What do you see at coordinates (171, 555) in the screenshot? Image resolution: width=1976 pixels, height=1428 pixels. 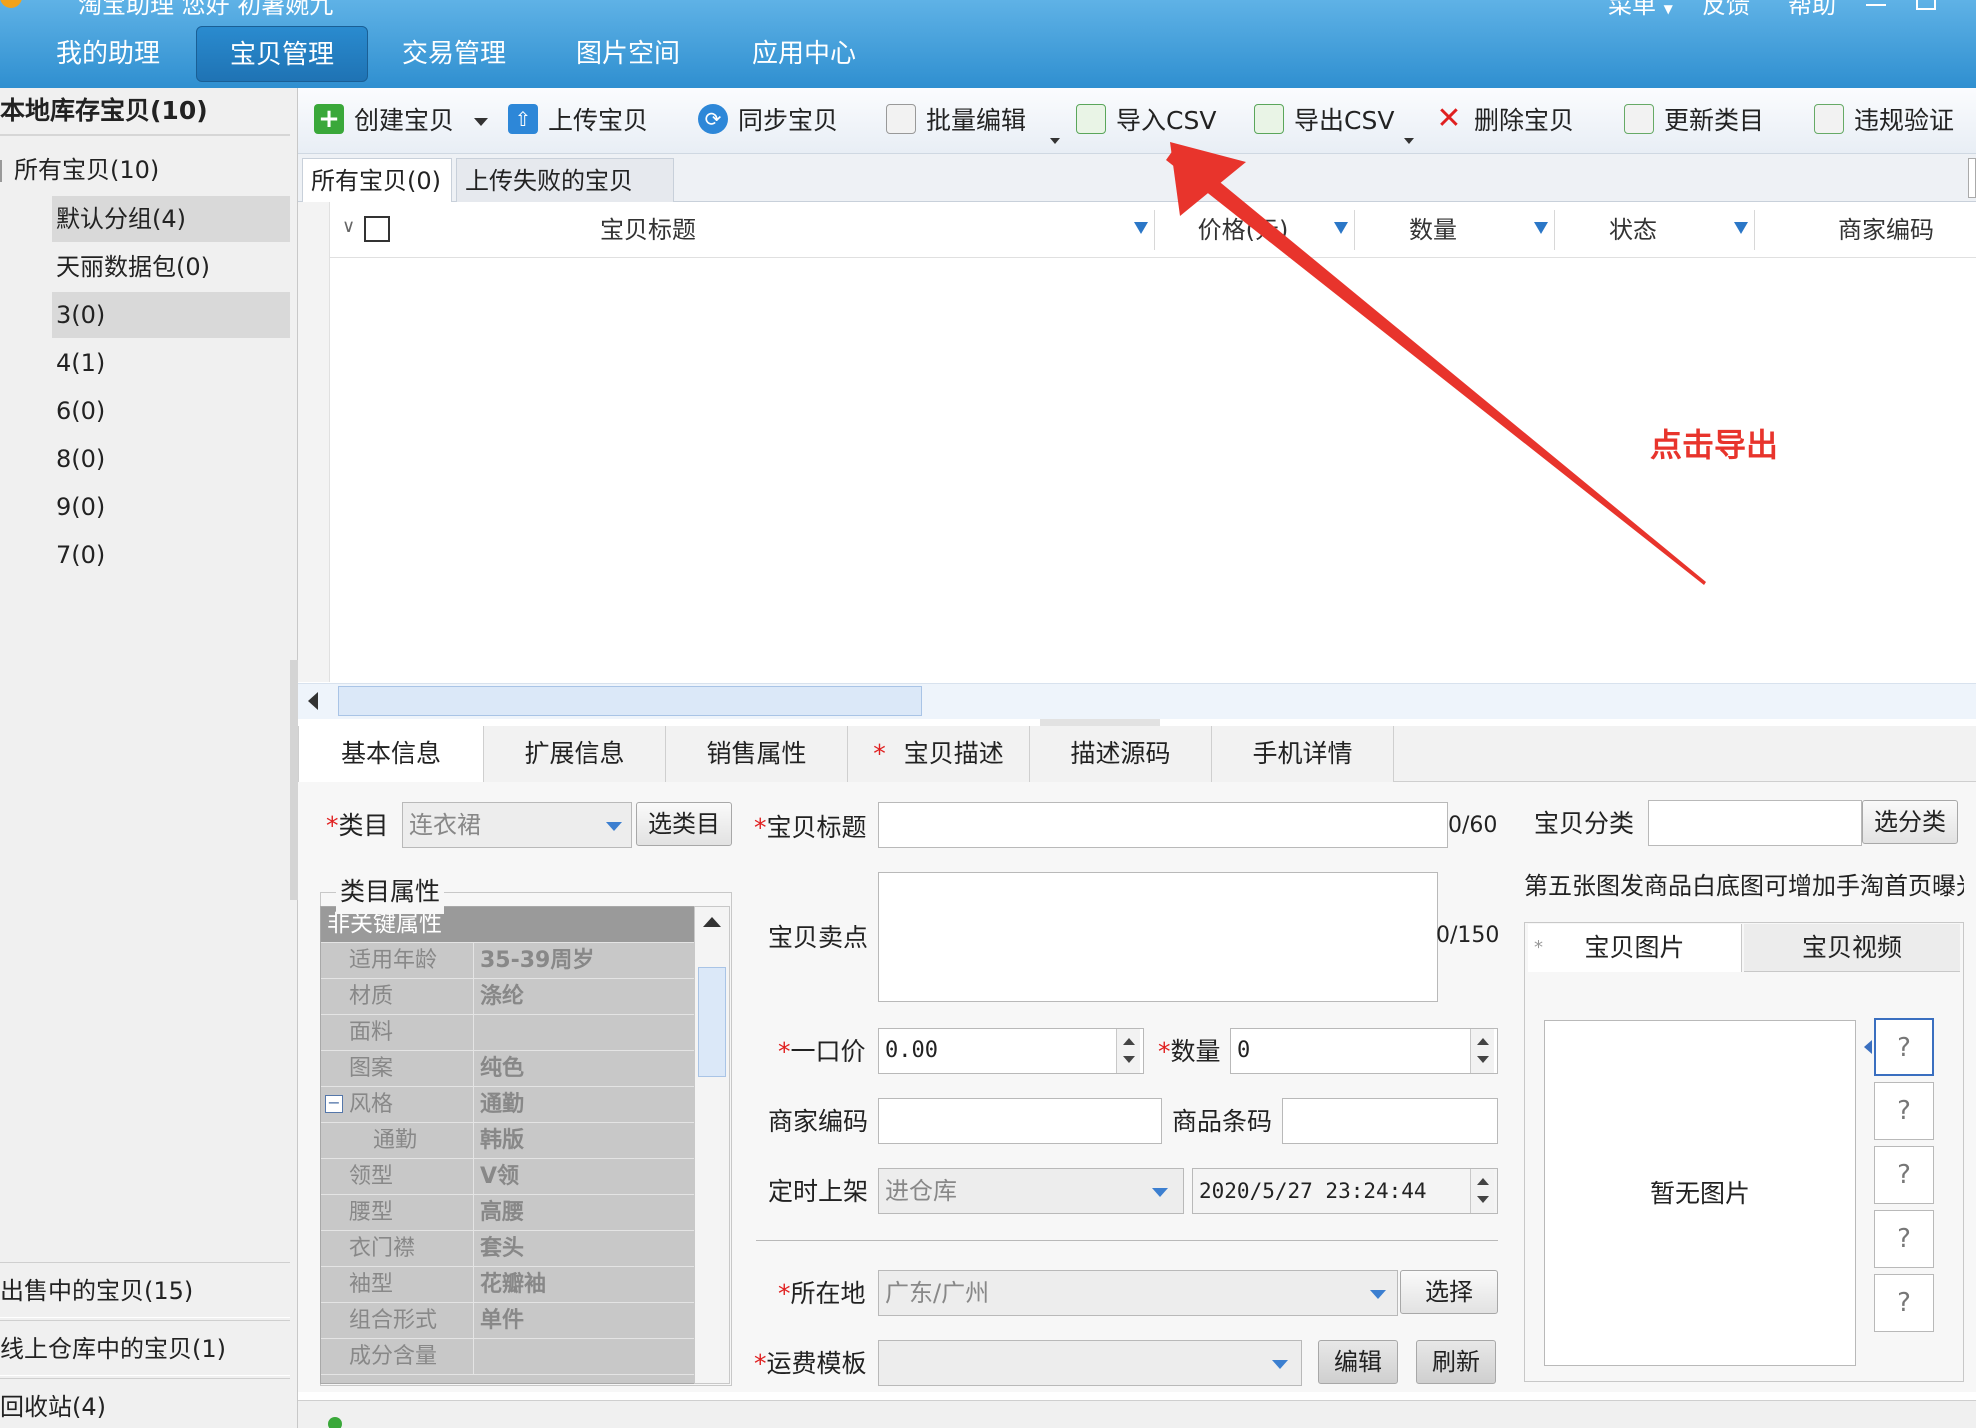 I see `sidebar-group-item: 7(0)` at bounding box center [171, 555].